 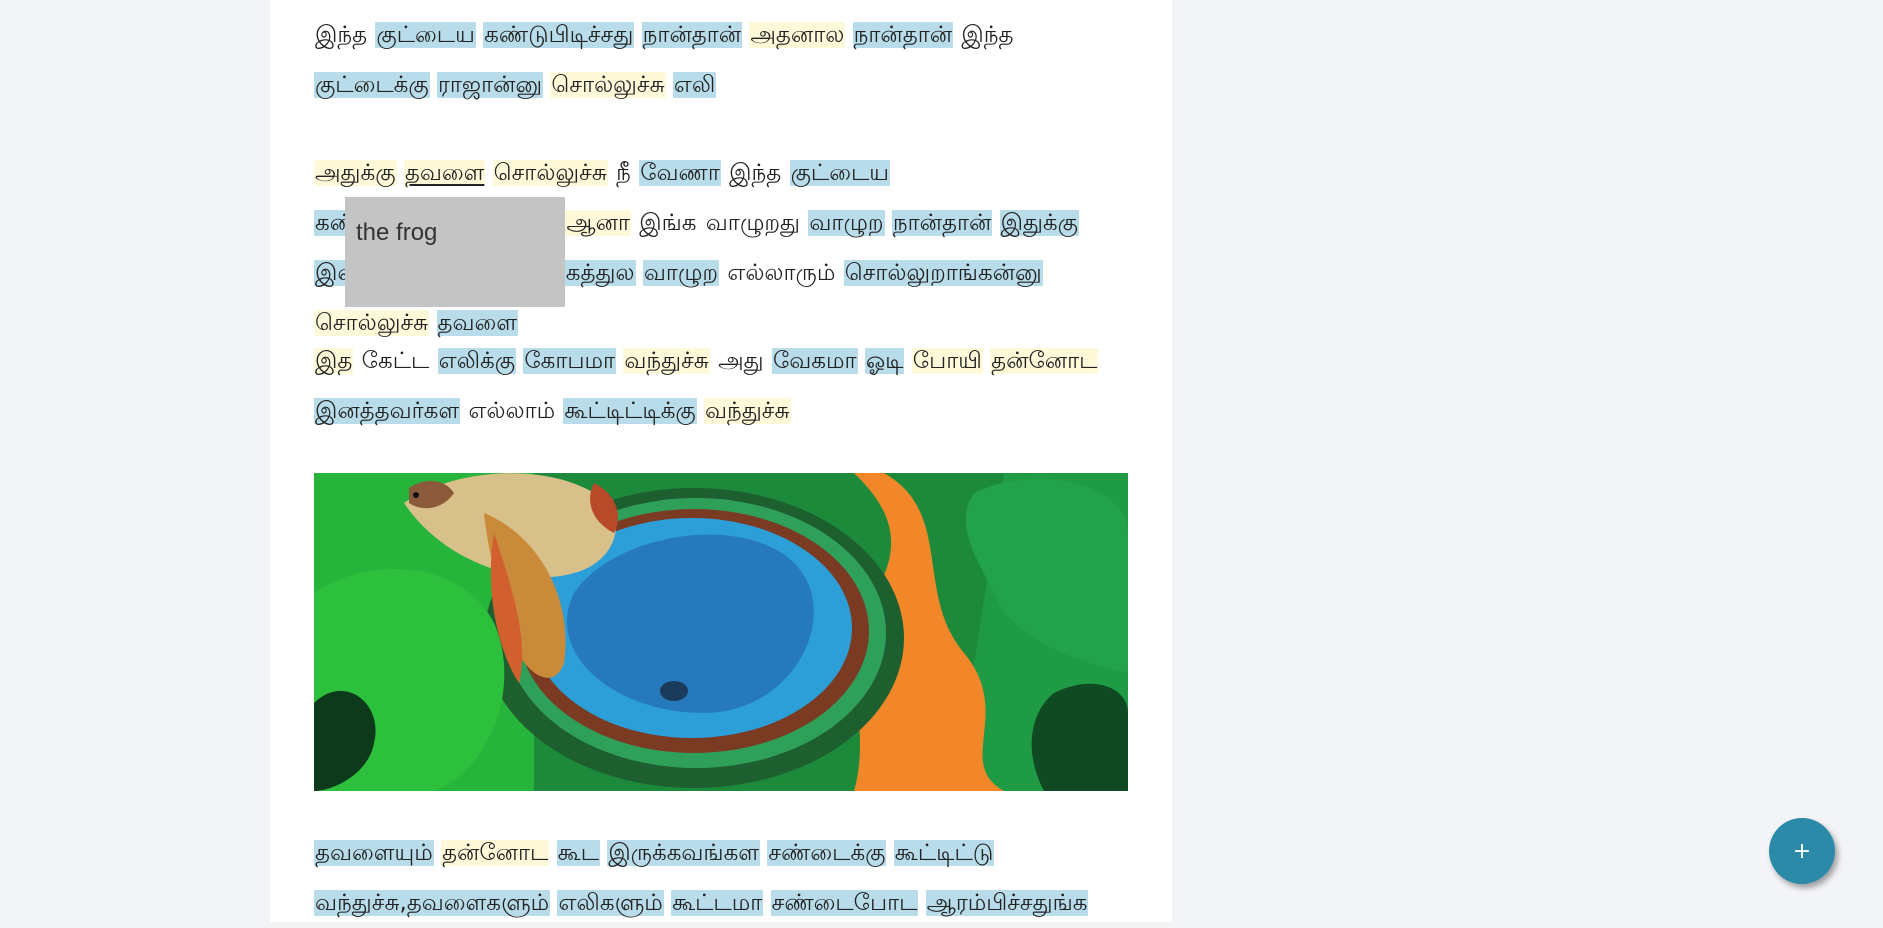 What do you see at coordinates (432, 903) in the screenshot?
I see `story-word: வந்துச்சு,தவளைகளும்` at bounding box center [432, 903].